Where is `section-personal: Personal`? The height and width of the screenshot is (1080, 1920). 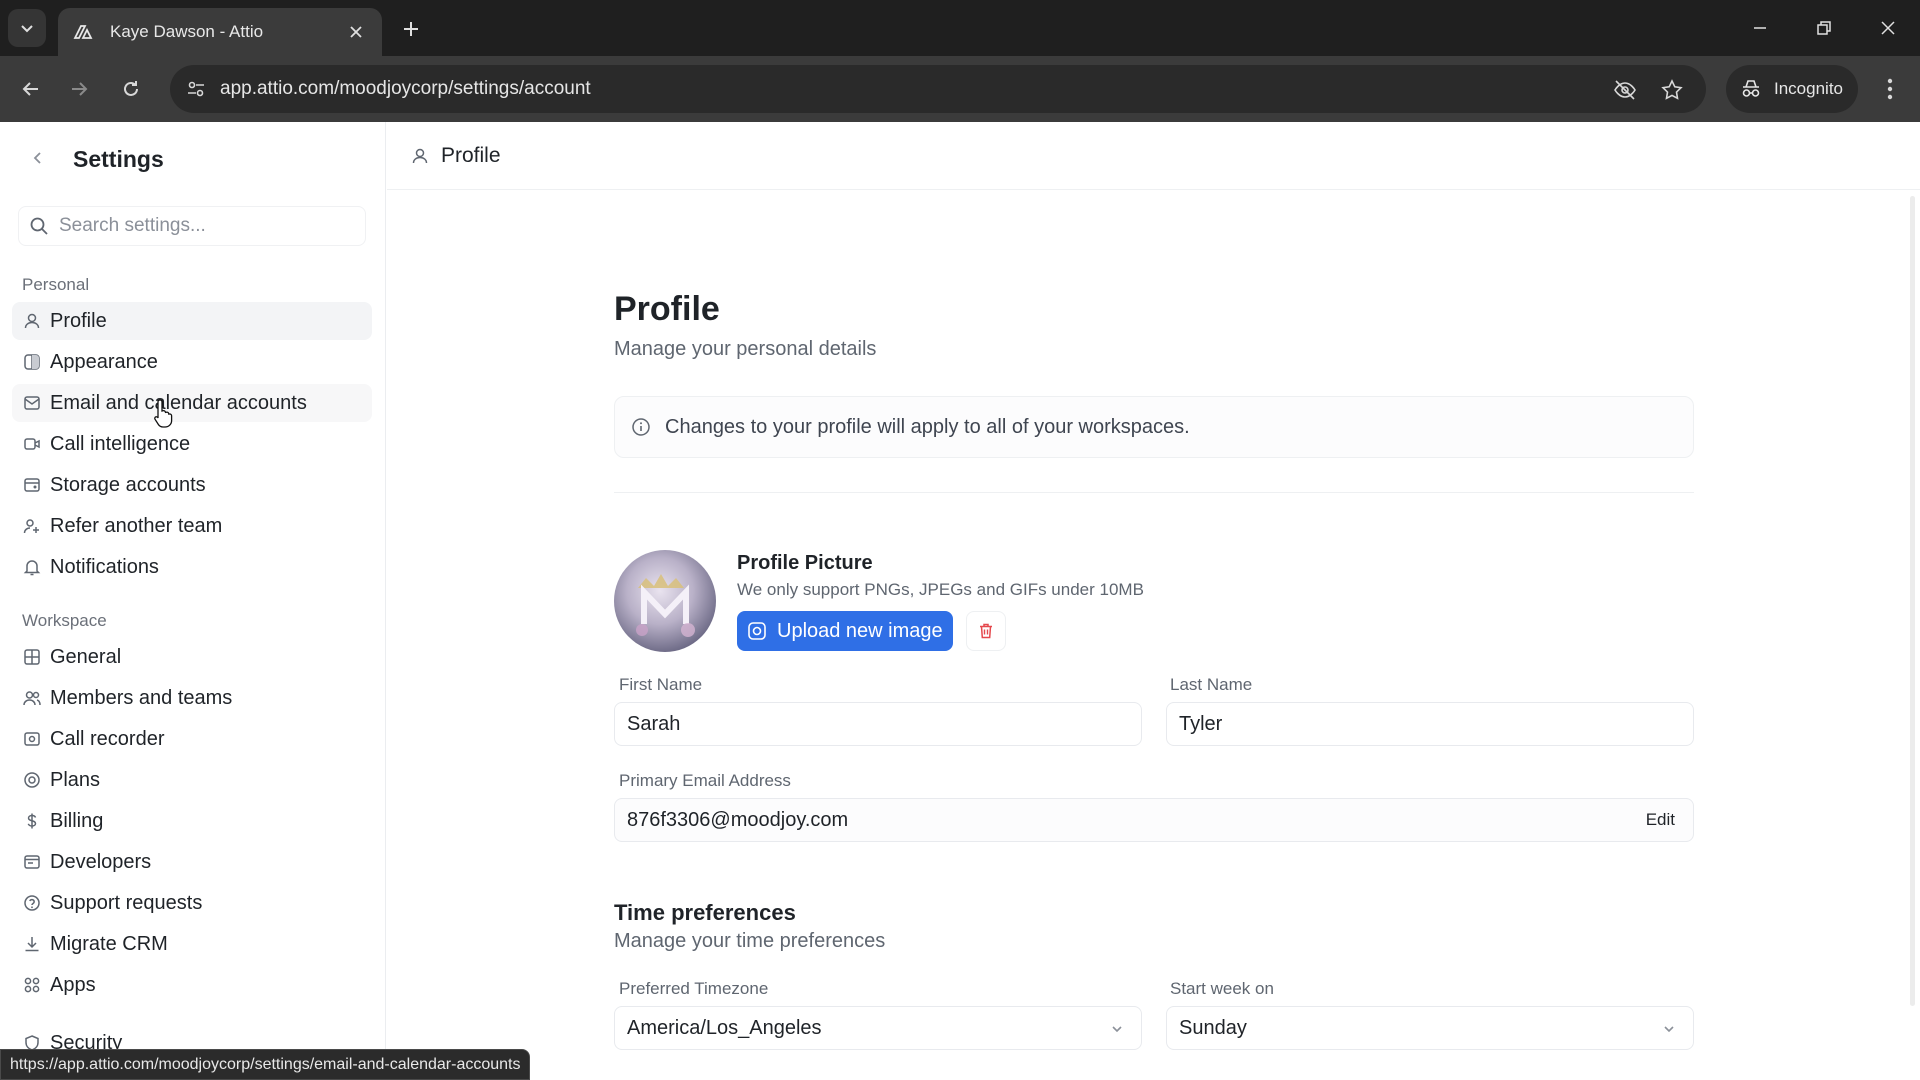 section-personal: Personal is located at coordinates (56, 284).